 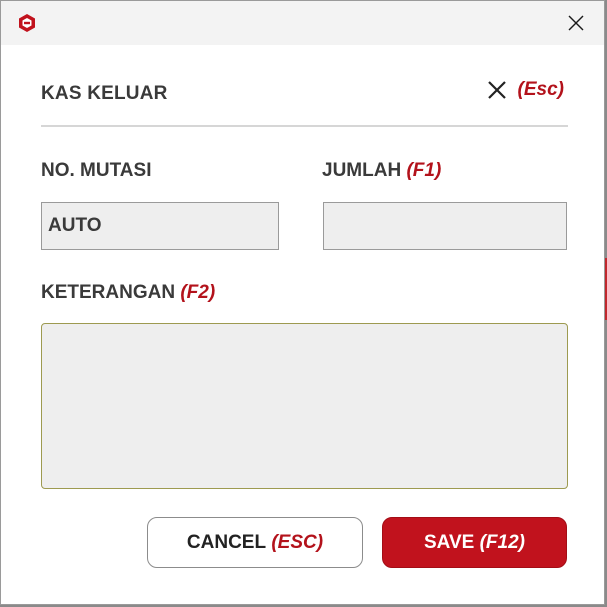 I want to click on jumlah-label: JUMLAH (F1), so click(x=381, y=171).